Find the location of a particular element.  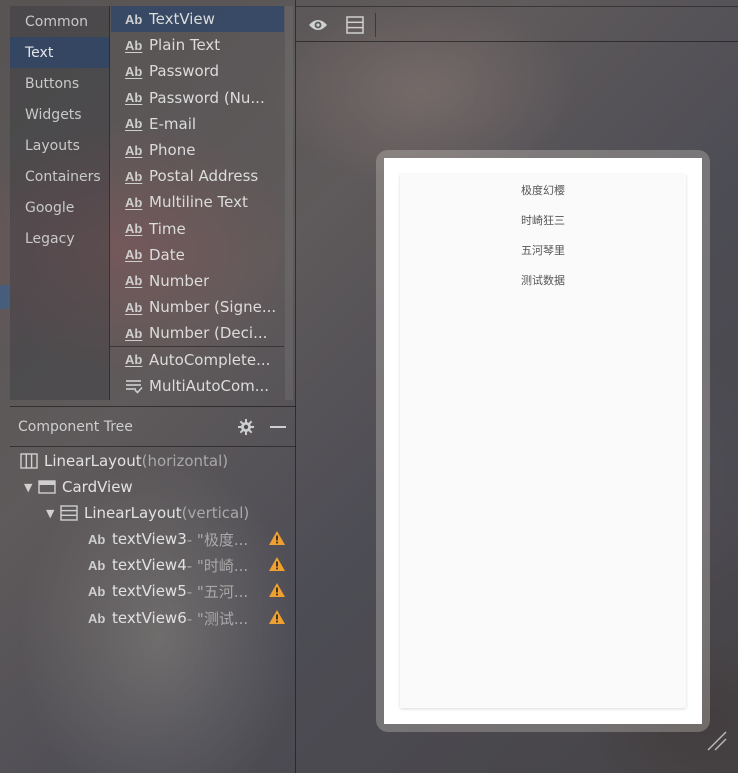

widget-password: Ab Password is located at coordinates (197, 71).